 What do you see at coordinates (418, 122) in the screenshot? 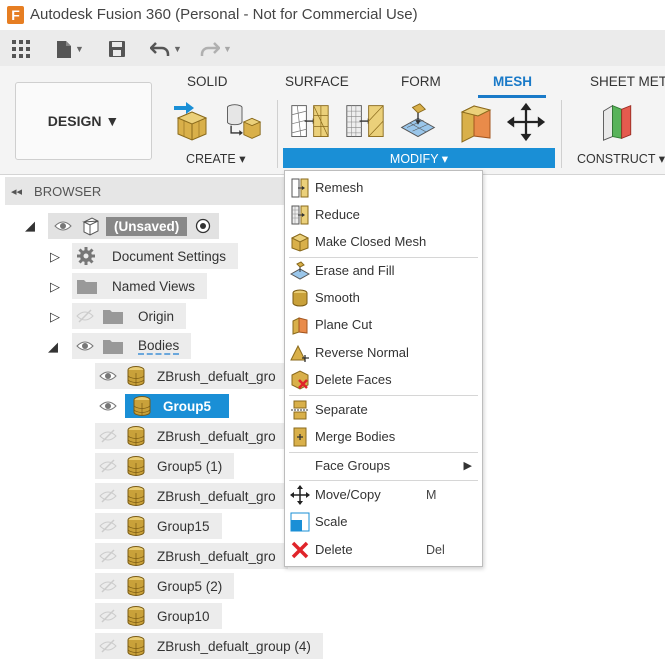
I see `erase-fill-tool-icon` at bounding box center [418, 122].